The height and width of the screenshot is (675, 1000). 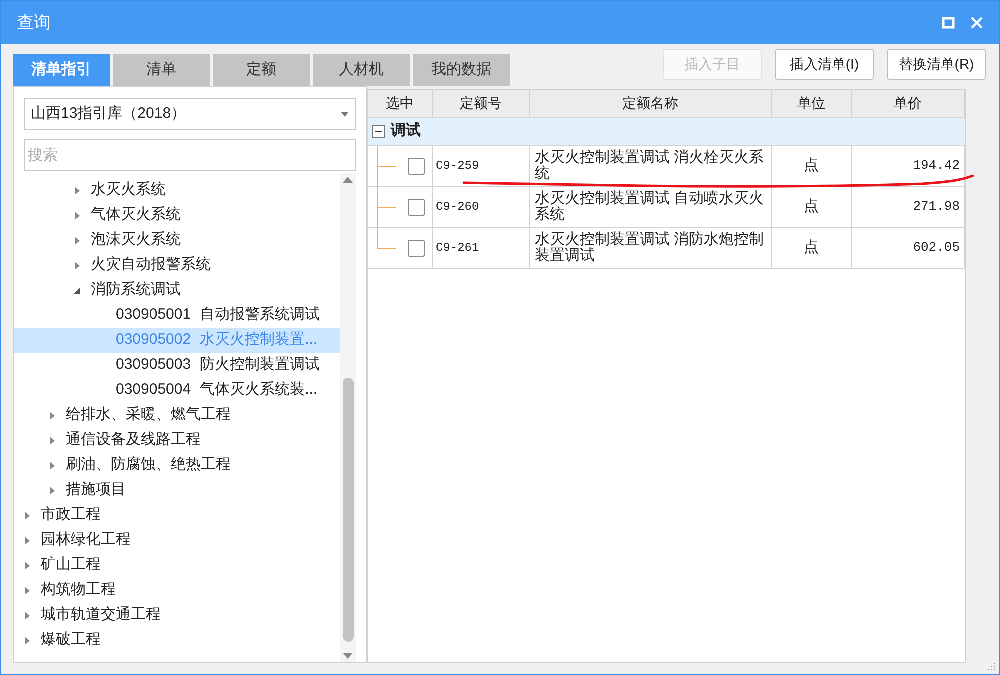 What do you see at coordinates (71, 640) in the screenshot?
I see `item-label: 爆破工程` at bounding box center [71, 640].